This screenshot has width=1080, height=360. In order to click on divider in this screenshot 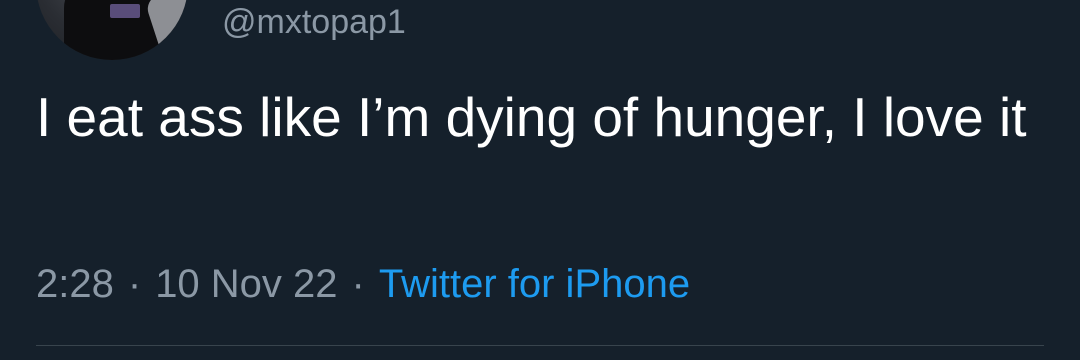, I will do `click(540, 345)`.